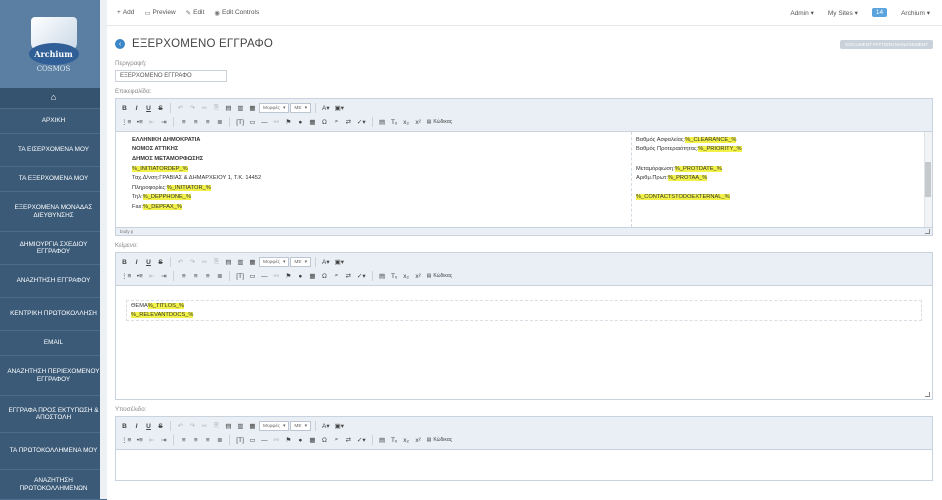  Describe the element at coordinates (53, 451) in the screenshot. I see `sidebar-item-my-protocols: ΤΑ ΠΡΩΤΟΚΟΛΛΗΜΕΝΑ ΜΟΥ` at that location.